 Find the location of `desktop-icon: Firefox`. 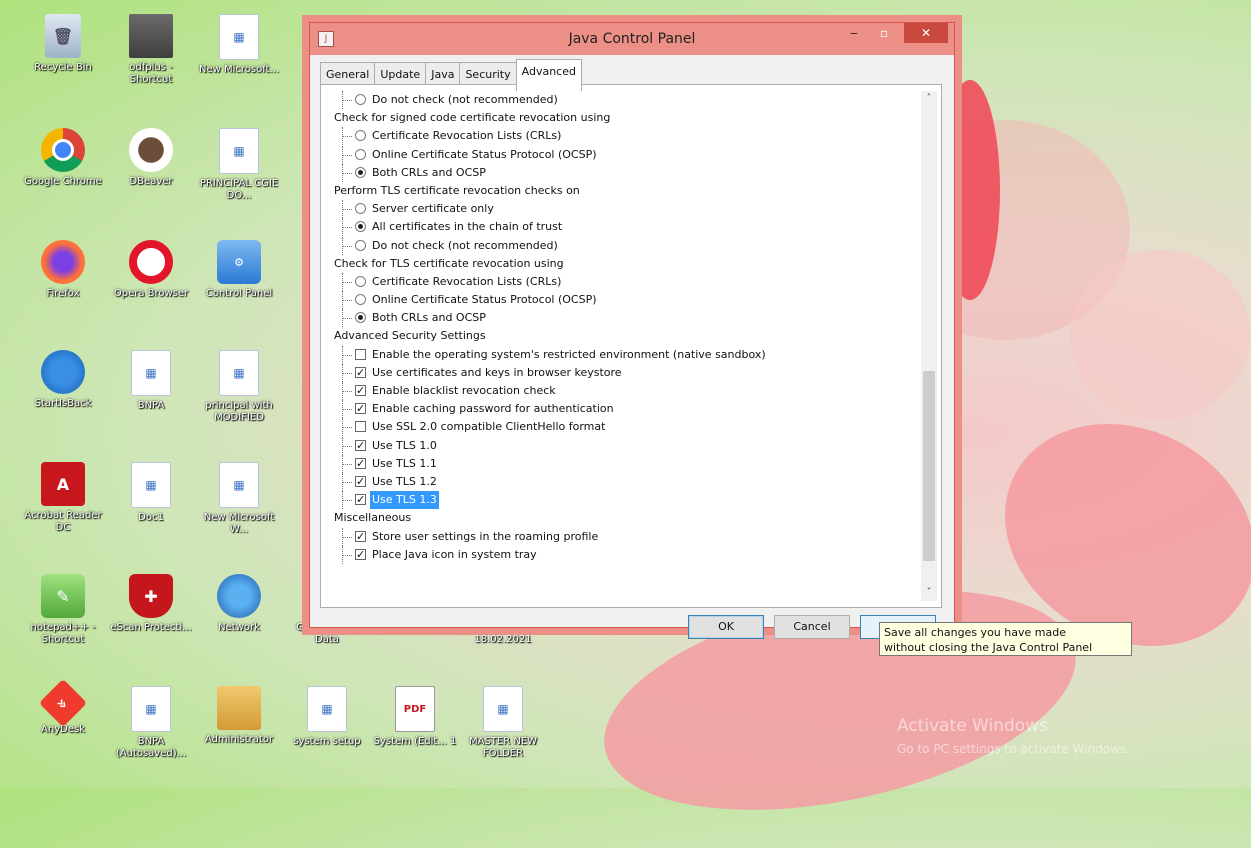

desktop-icon: Firefox is located at coordinates (63, 270).